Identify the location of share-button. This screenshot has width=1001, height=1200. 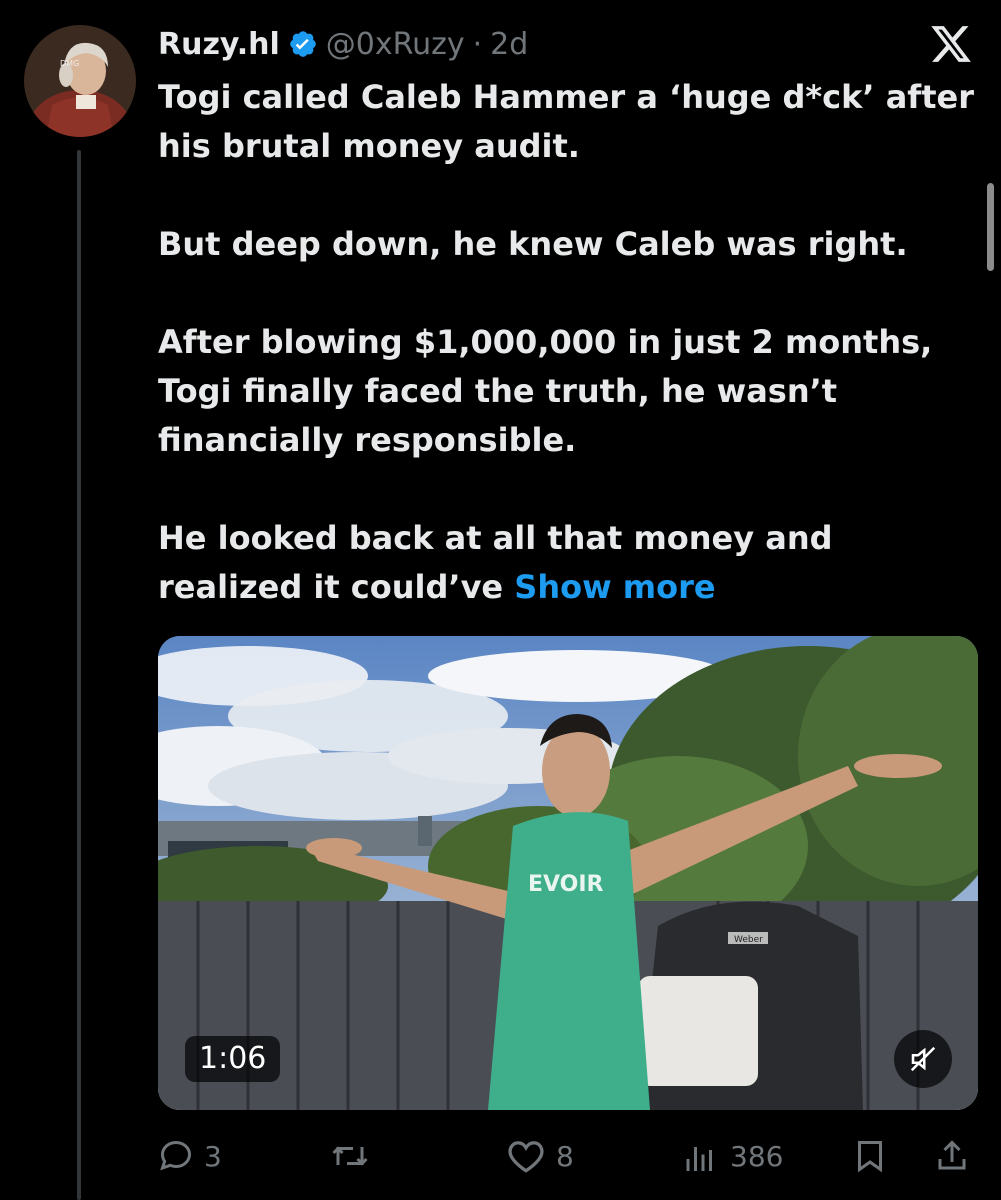
(952, 1156).